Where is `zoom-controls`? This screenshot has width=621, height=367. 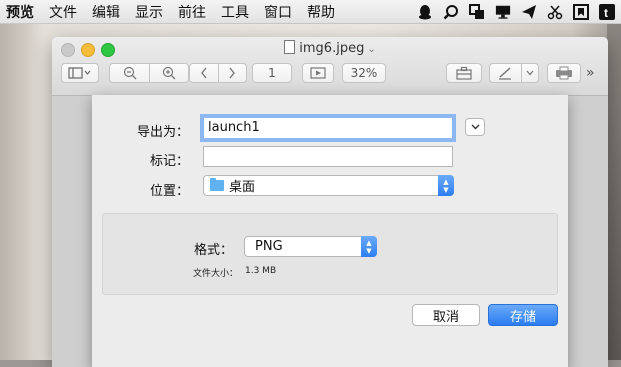
zoom-controls is located at coordinates (149, 73).